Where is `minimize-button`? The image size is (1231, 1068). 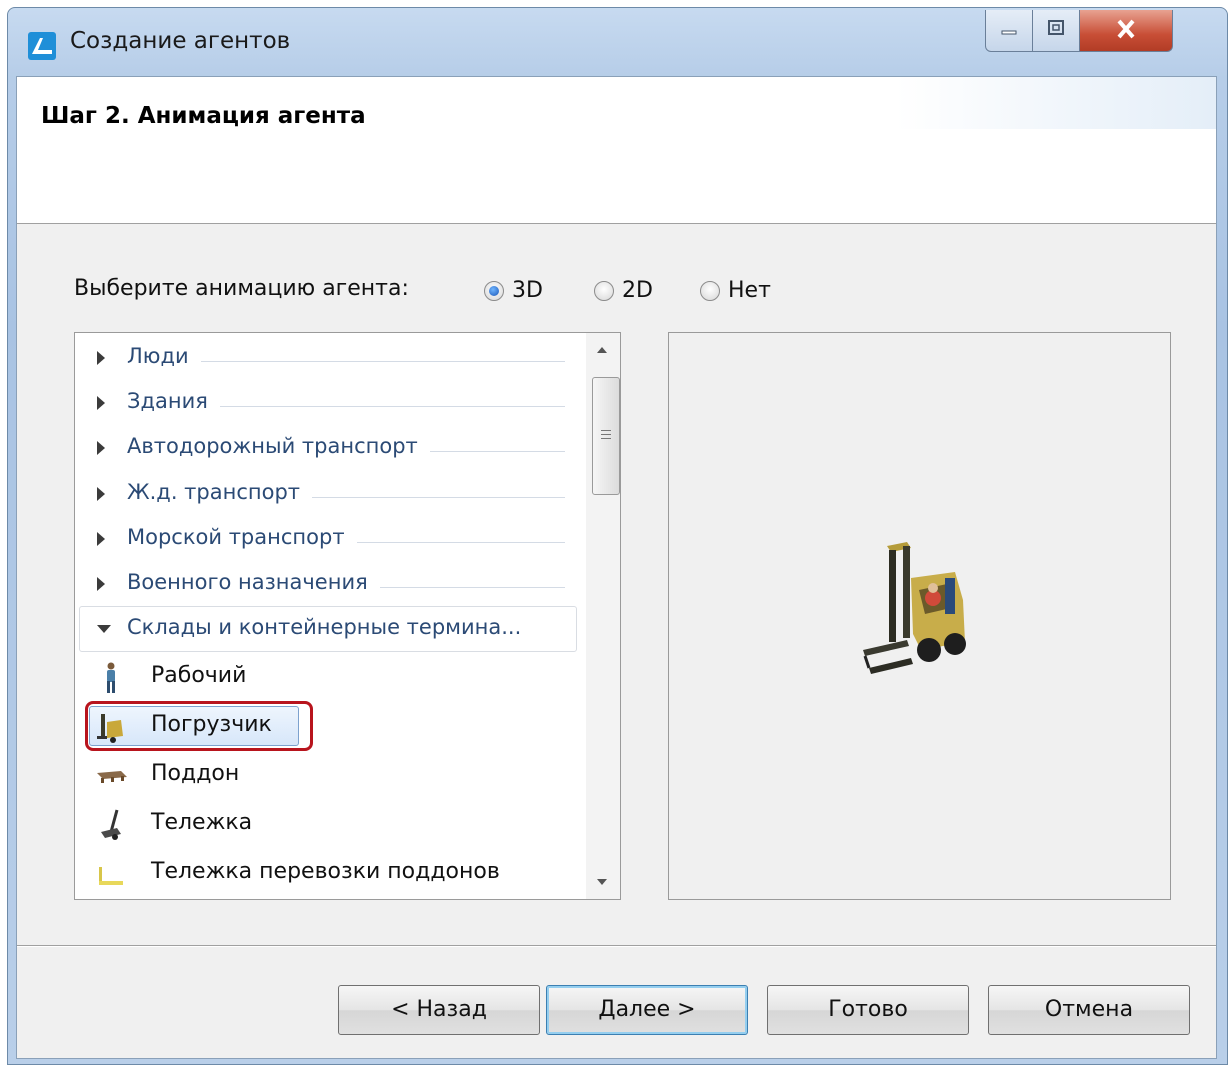 minimize-button is located at coordinates (1009, 31).